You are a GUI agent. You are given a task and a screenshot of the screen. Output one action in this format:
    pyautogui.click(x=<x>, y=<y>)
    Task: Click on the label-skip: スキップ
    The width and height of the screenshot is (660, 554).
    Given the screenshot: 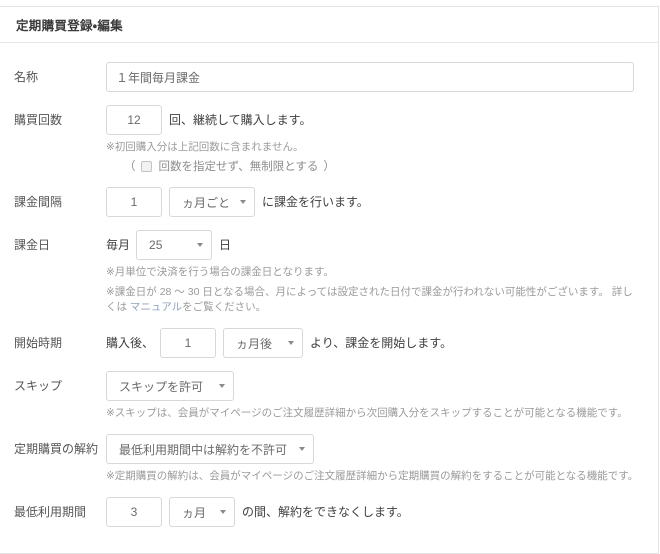 What is the action you would take?
    pyautogui.click(x=38, y=386)
    